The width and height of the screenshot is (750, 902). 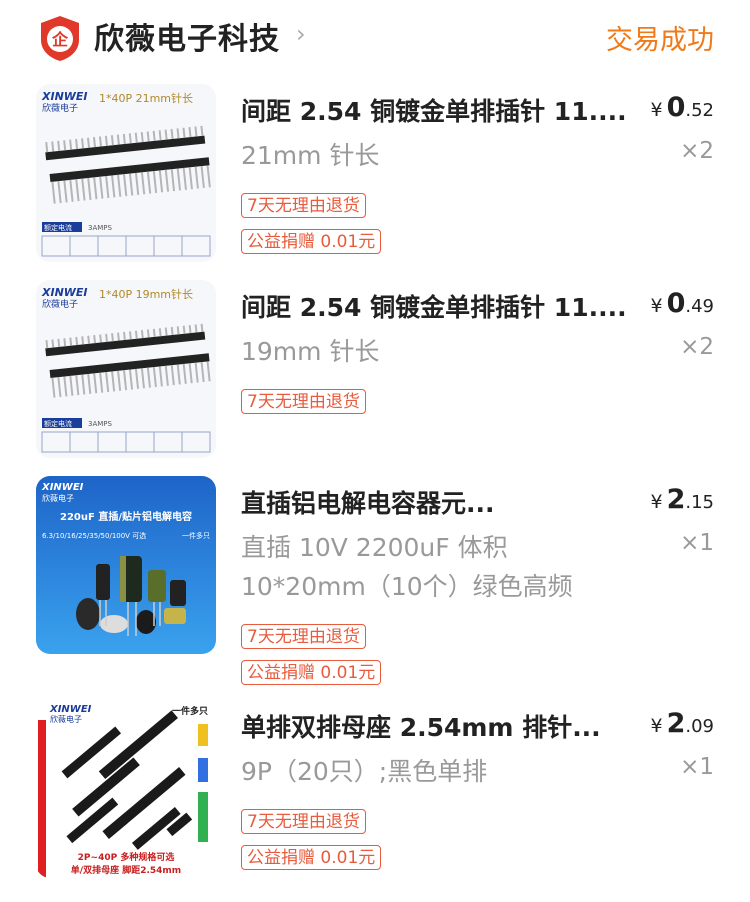 What do you see at coordinates (126, 369) in the screenshot?
I see `product-thumbnail: XINWEI 欣薇电子 1*40P 19mm针长 额定电流 3AMPS` at bounding box center [126, 369].